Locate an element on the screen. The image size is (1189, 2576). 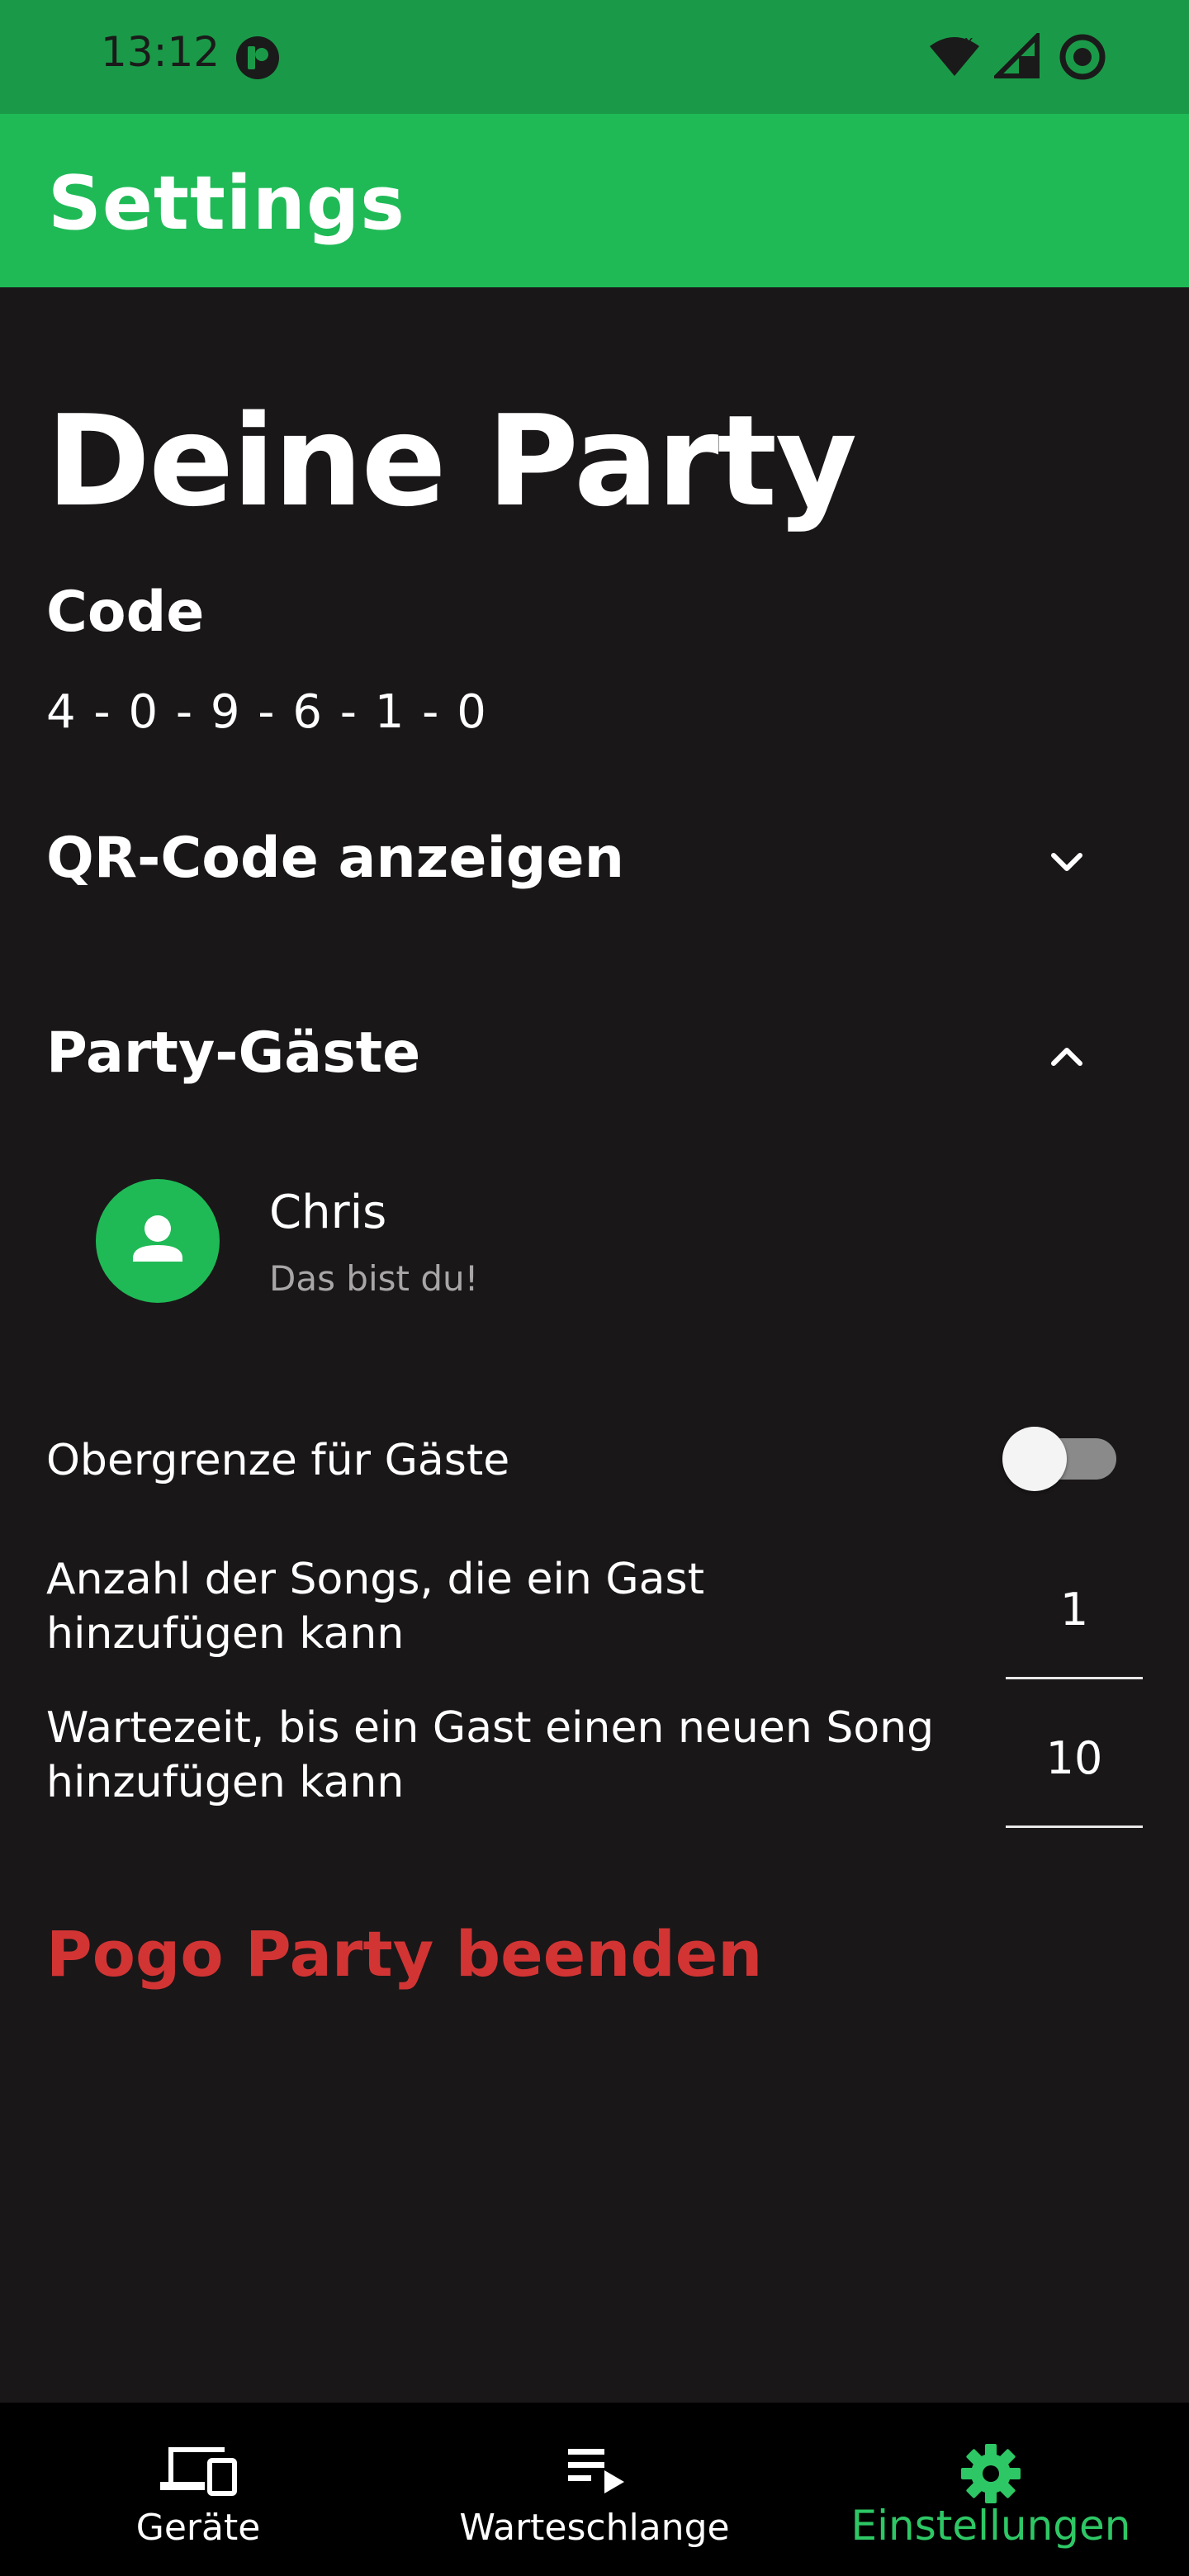
nav-item-queue: Warteschlange is located at coordinates (594, 2489).